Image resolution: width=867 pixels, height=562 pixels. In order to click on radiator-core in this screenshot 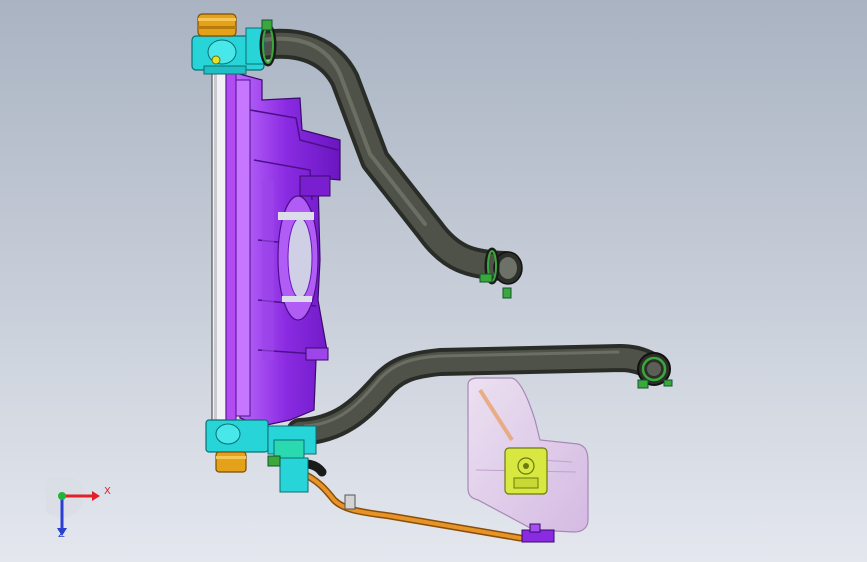, I will do `click(231, 247)`.